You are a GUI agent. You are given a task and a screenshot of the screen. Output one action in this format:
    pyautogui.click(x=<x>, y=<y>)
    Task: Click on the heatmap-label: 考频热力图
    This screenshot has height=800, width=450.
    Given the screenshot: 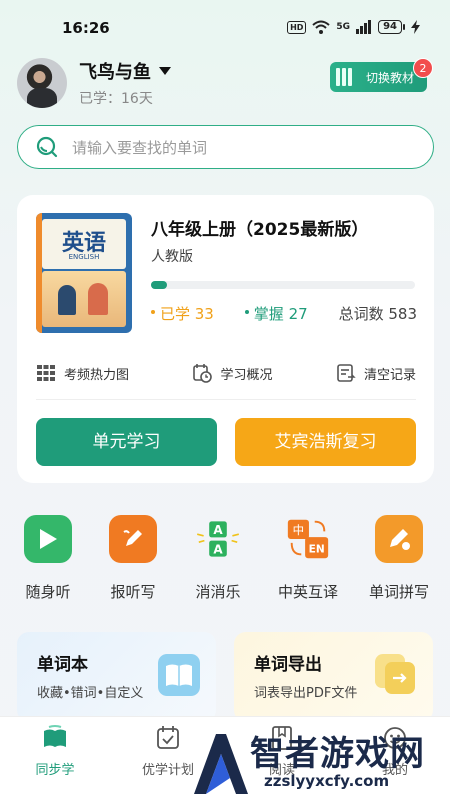 What is the action you would take?
    pyautogui.click(x=97, y=375)
    